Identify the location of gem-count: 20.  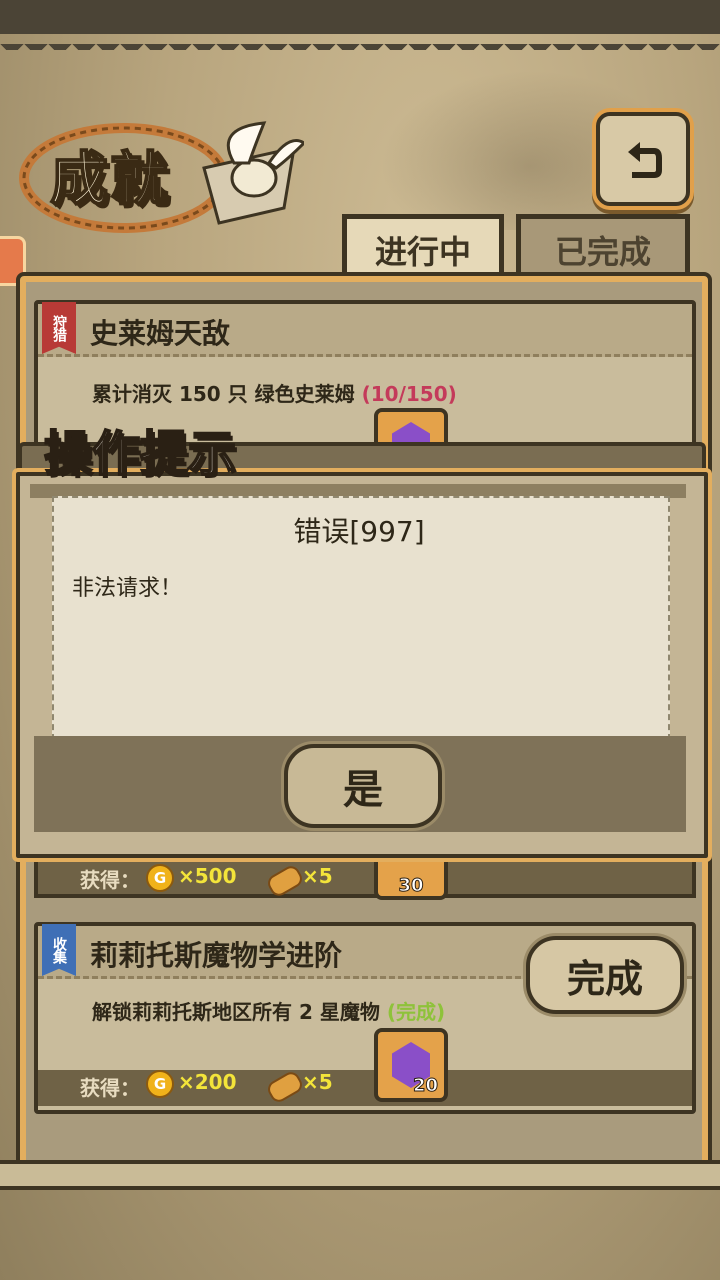
(425, 1086).